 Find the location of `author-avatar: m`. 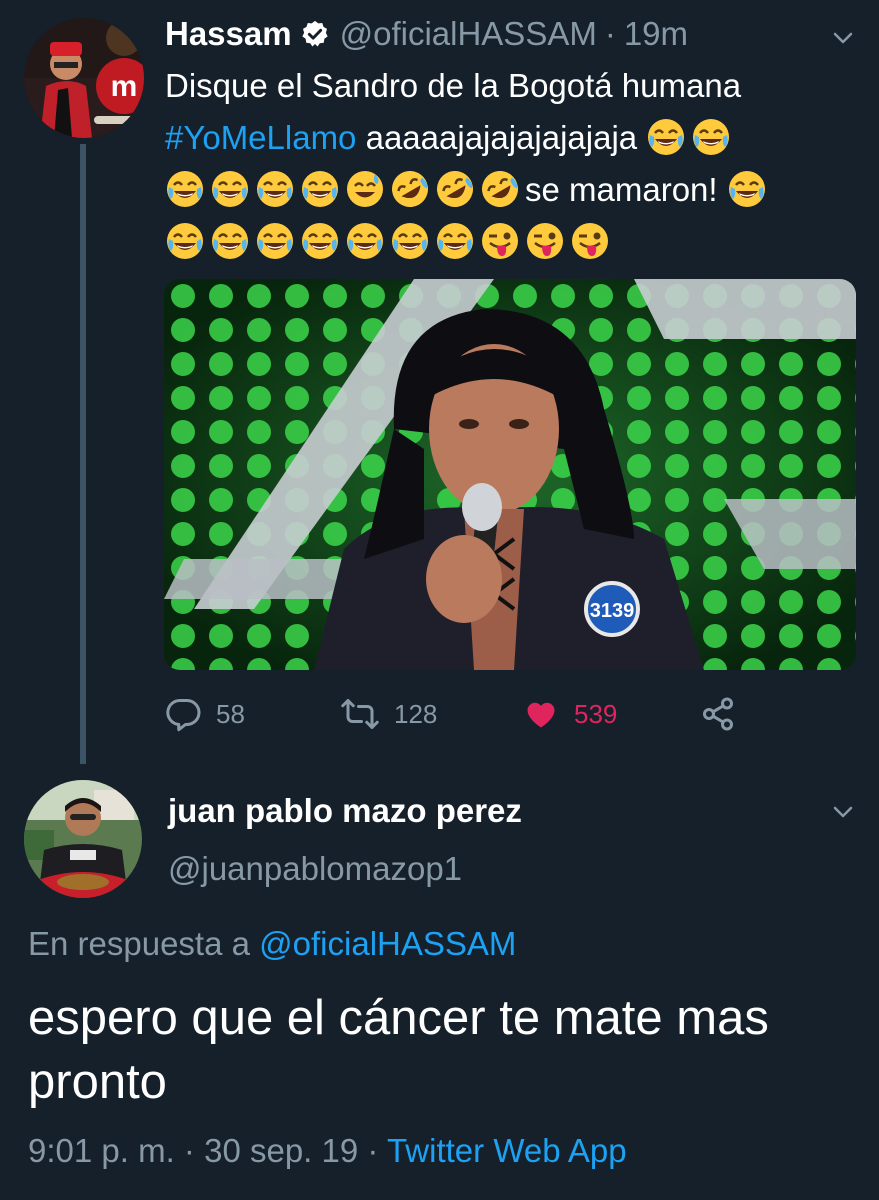

author-avatar: m is located at coordinates (84, 78).